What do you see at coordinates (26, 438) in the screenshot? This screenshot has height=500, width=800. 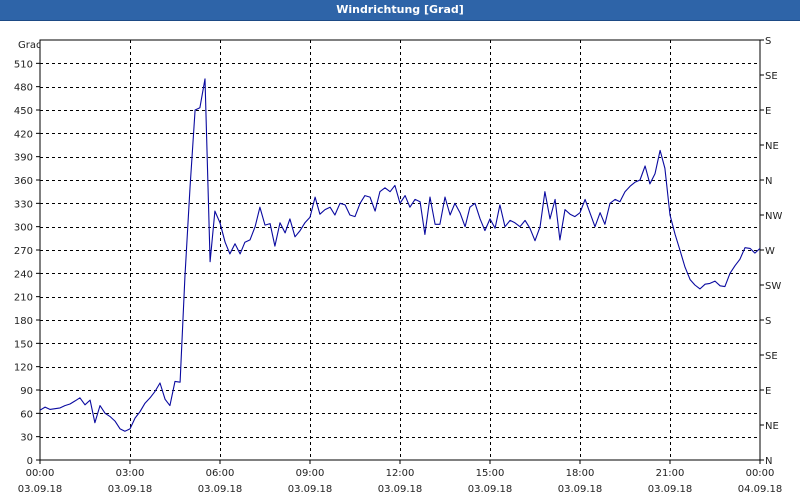 I see `y-tick-label: 30` at bounding box center [26, 438].